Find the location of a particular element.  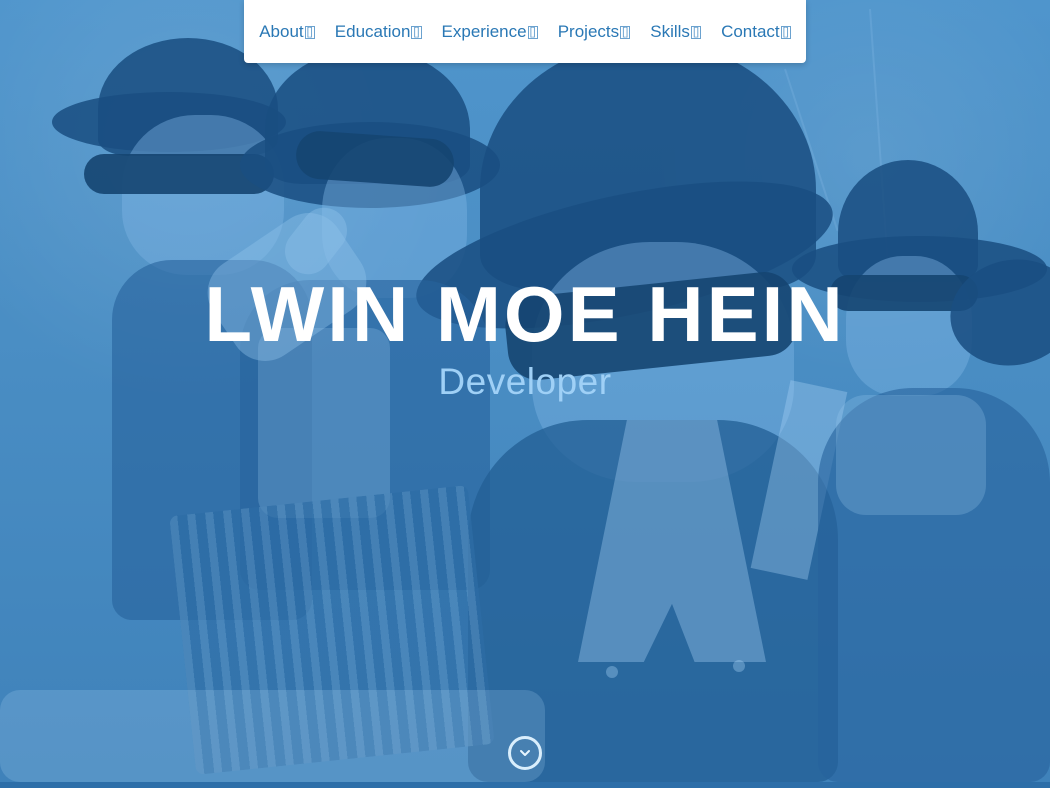

nav-item-skills: Skills [] is located at coordinates (675, 31).